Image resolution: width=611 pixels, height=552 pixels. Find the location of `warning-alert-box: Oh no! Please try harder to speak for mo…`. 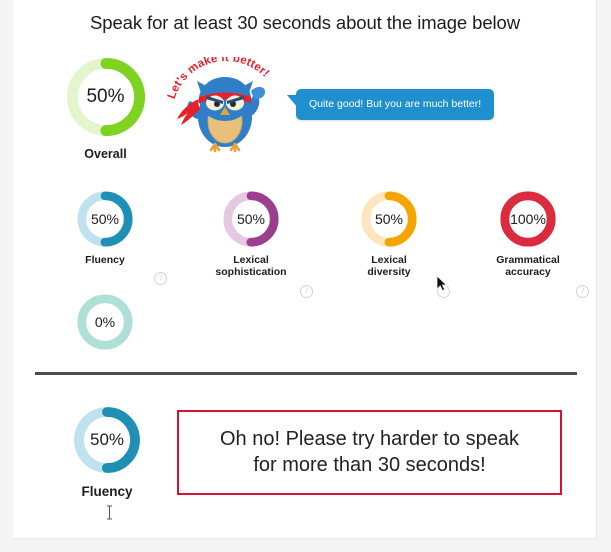

warning-alert-box: Oh no! Please try harder to speak for mo… is located at coordinates (369, 452).